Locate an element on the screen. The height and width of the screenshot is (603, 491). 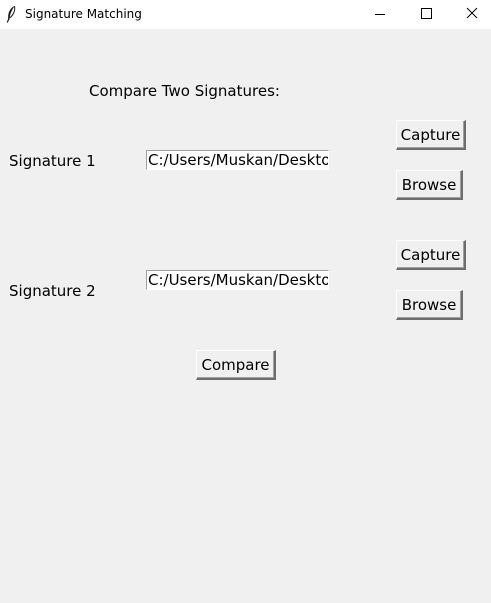
close-button is located at coordinates (470, 14).